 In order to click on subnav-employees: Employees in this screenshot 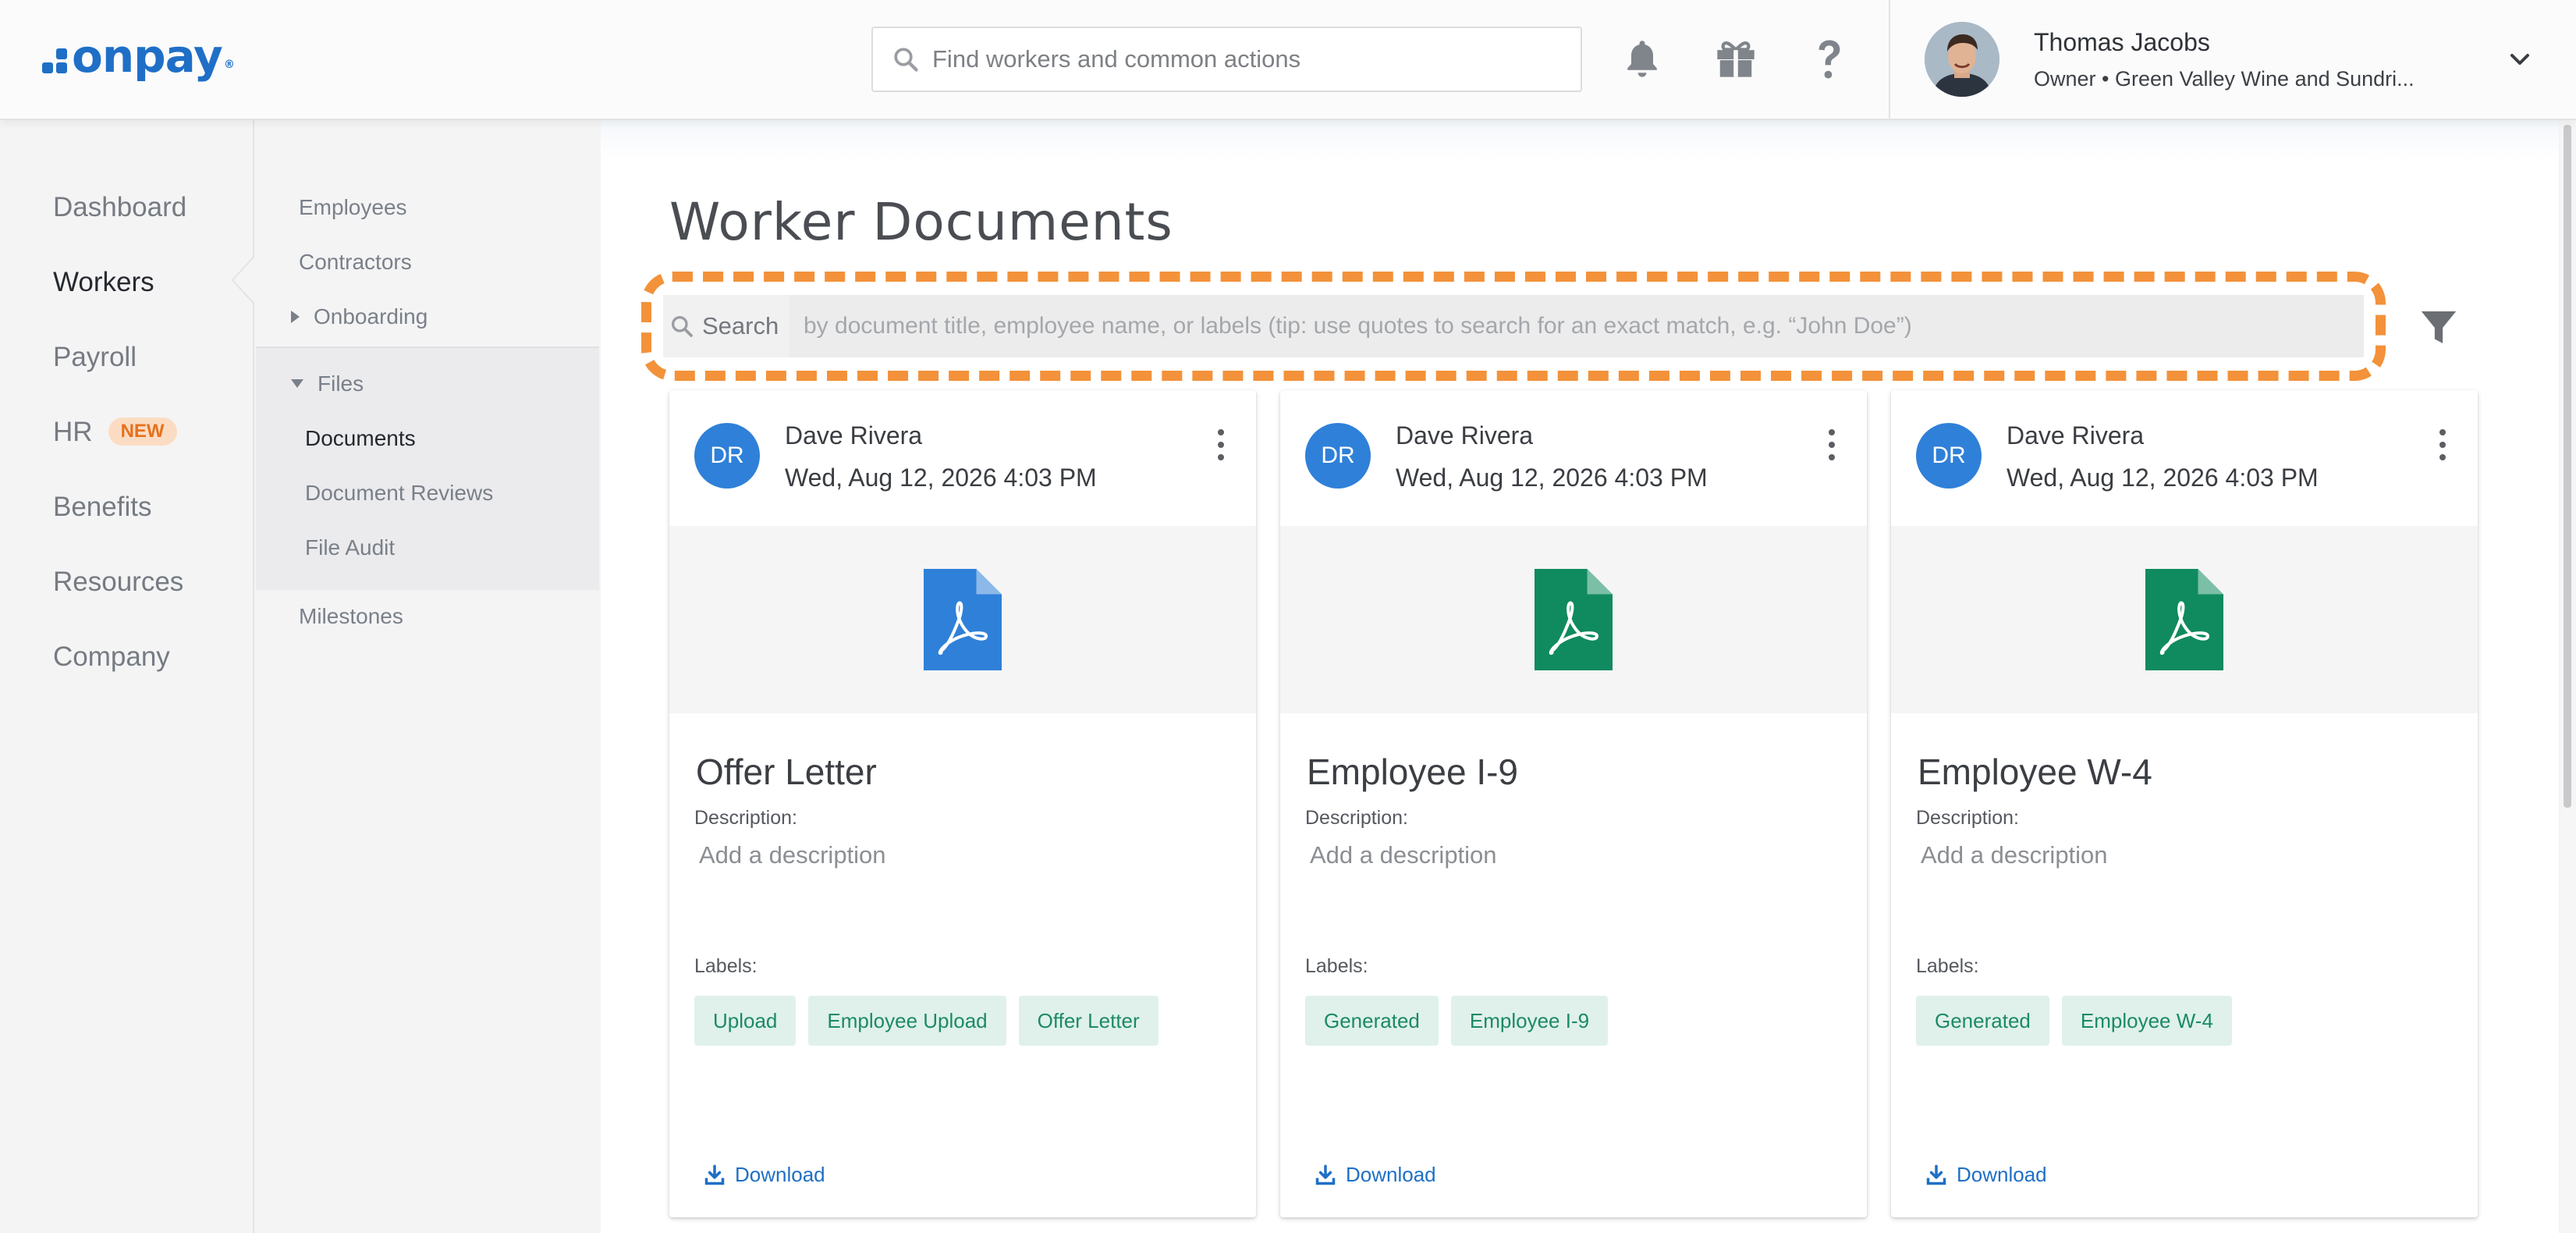, I will do `click(353, 207)`.